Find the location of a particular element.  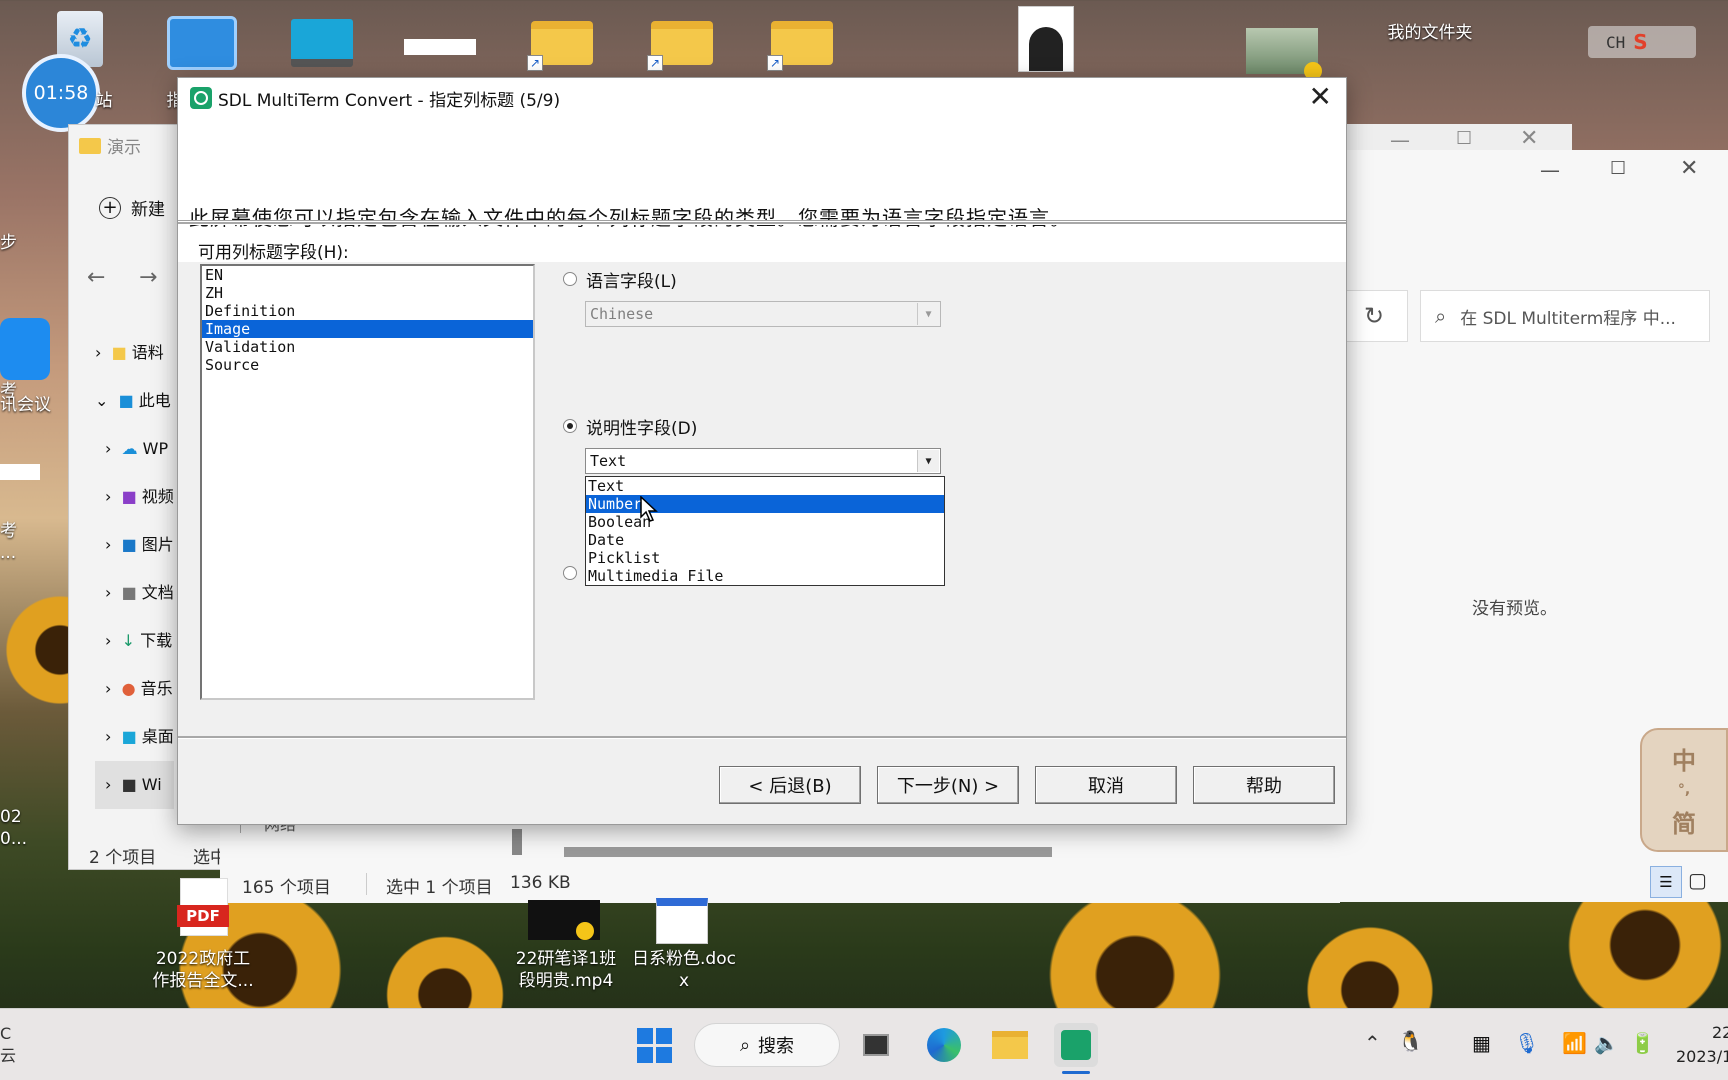

video-thumb-icon is located at coordinates (1284, 51).